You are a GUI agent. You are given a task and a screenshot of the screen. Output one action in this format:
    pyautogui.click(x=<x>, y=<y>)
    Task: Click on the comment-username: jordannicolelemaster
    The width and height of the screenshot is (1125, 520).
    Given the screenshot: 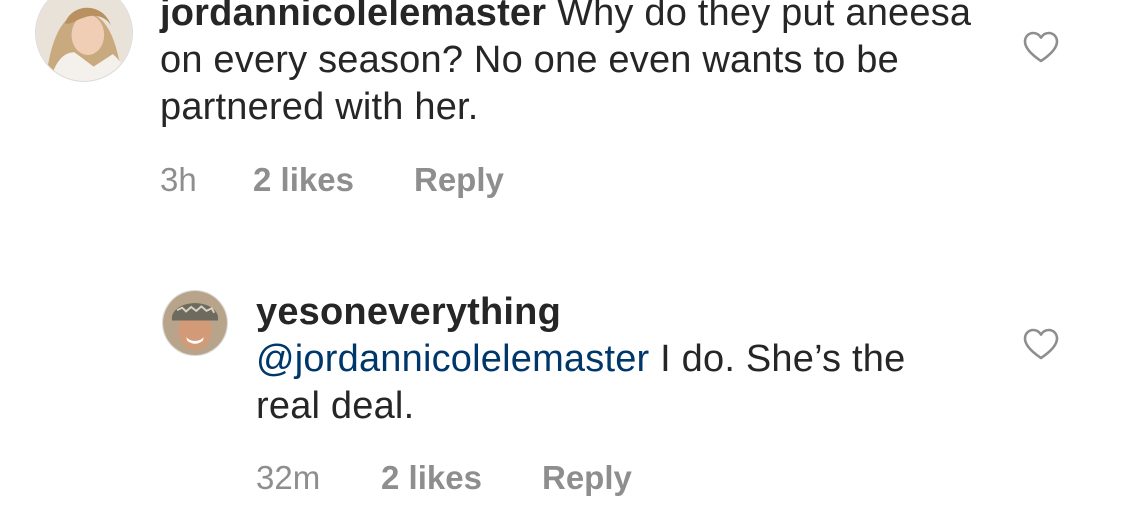 What is the action you would take?
    pyautogui.click(x=353, y=17)
    